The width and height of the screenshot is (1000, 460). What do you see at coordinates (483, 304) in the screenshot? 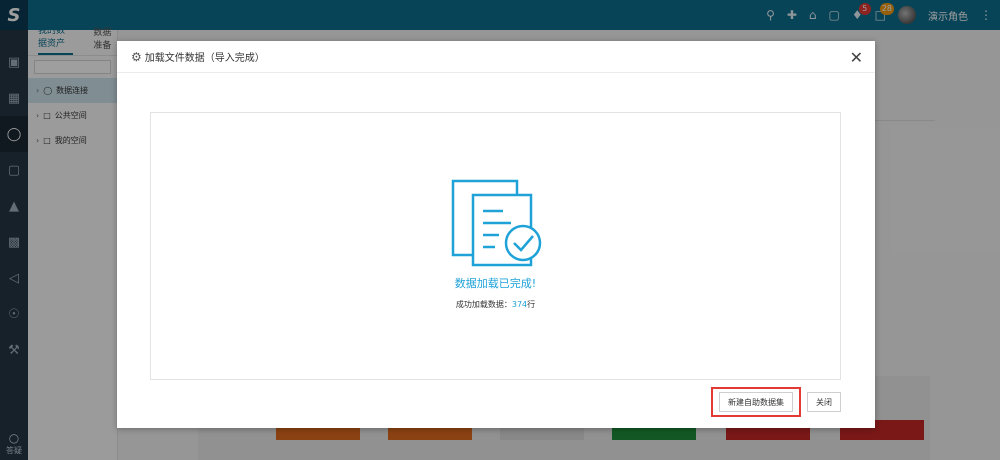
I see `detail-prefix: 成功加载数据：` at bounding box center [483, 304].